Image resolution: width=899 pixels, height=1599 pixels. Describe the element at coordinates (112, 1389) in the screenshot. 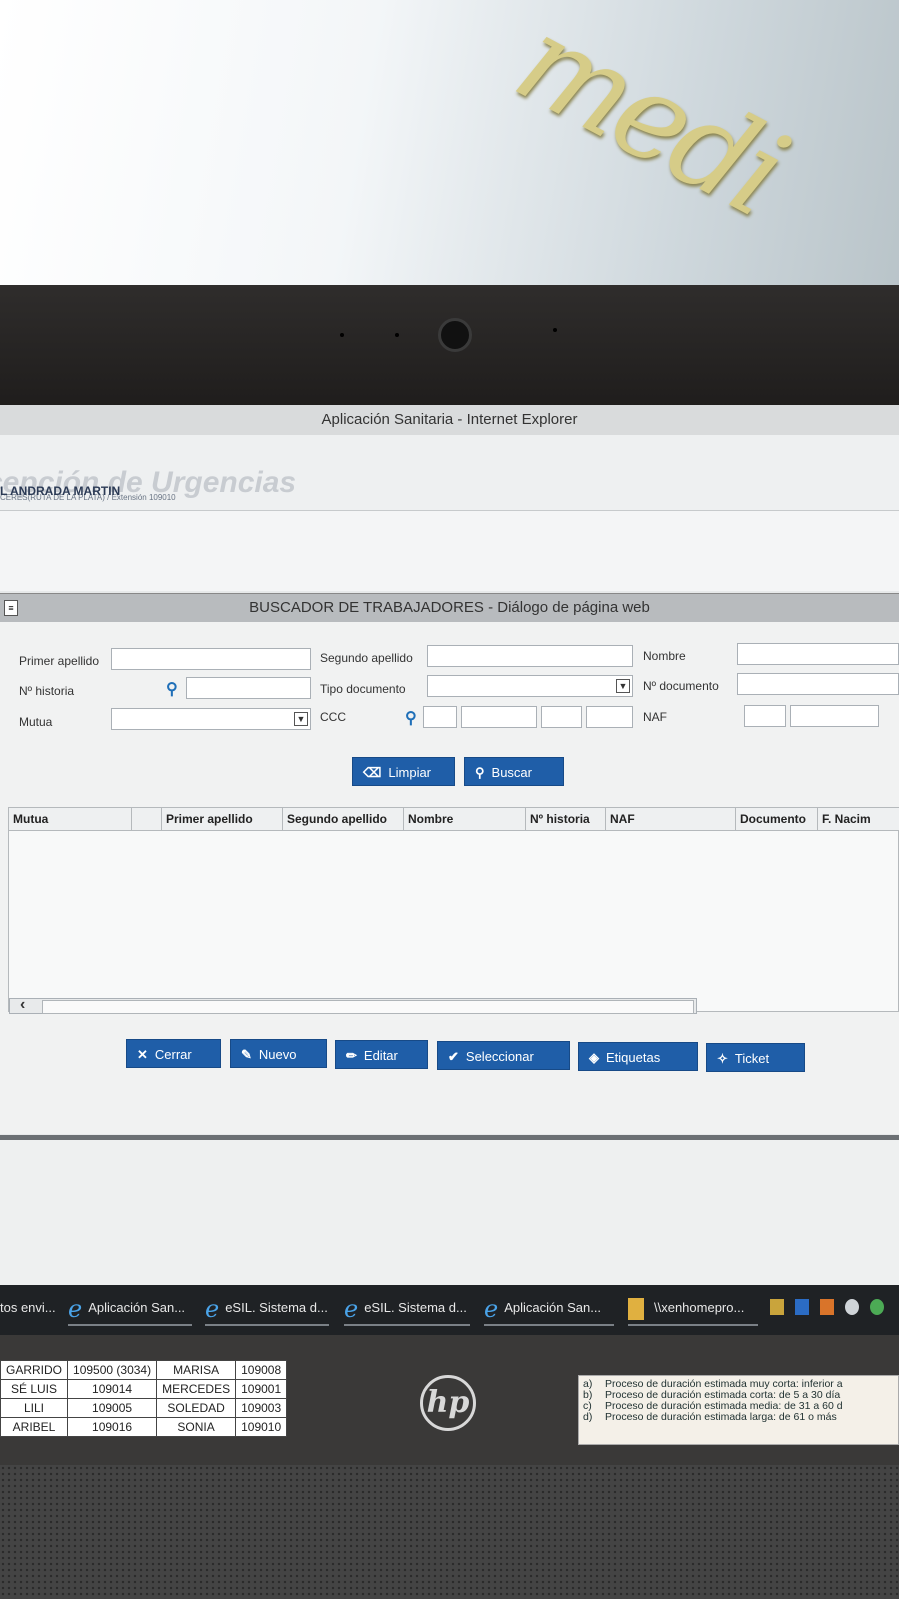

I see `sticker-cell: 109014` at that location.